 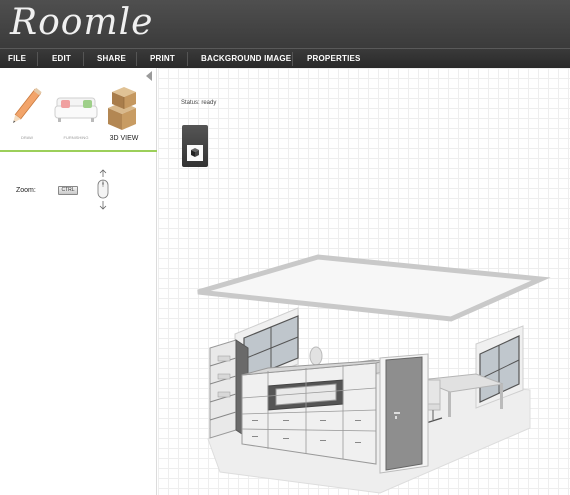 I want to click on ctrl-key-hint: CTRL, so click(x=68, y=190).